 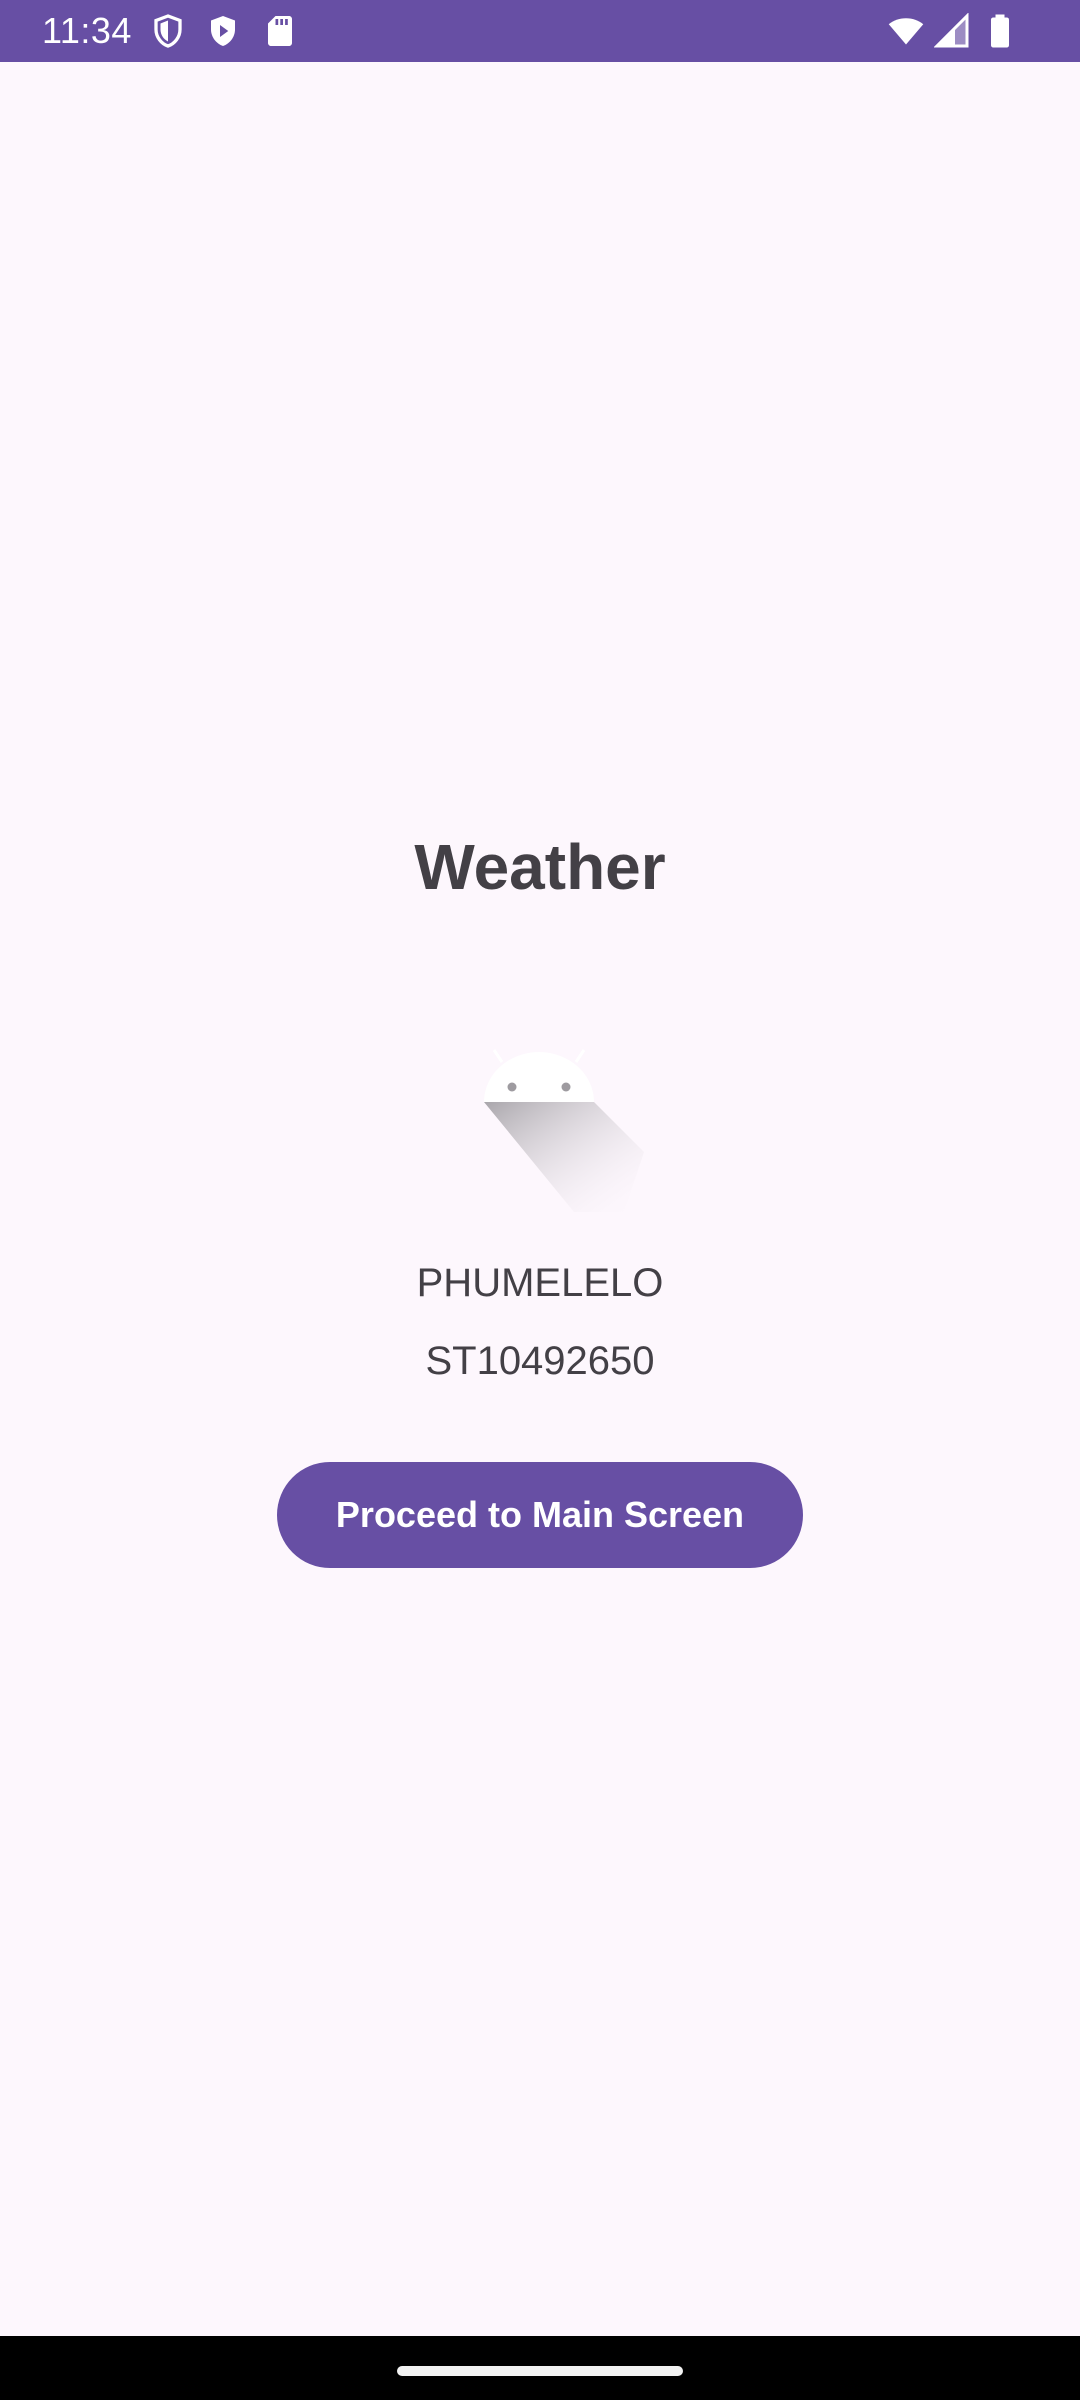 What do you see at coordinates (168, 31) in the screenshot?
I see `shield-icon` at bounding box center [168, 31].